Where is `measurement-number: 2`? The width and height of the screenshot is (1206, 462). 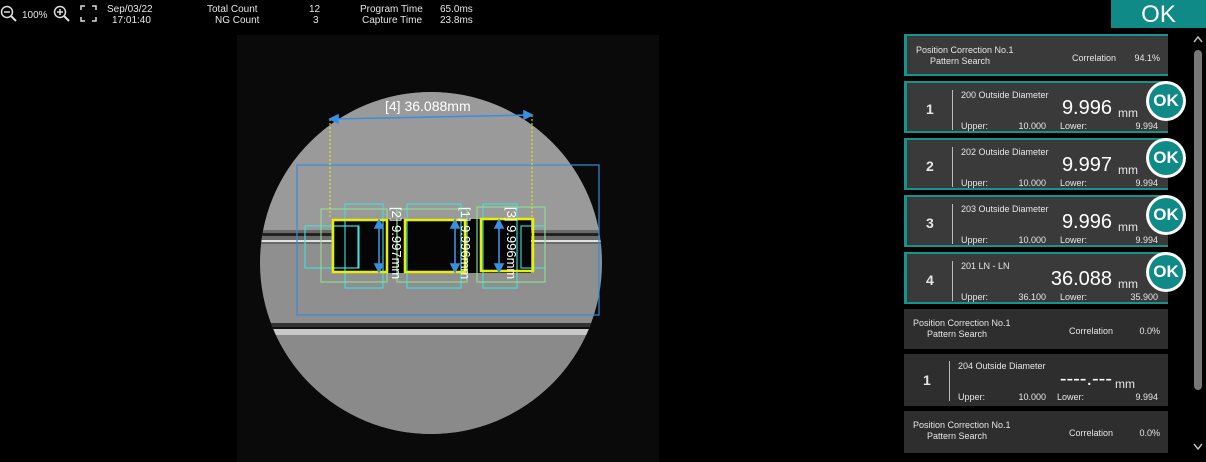
measurement-number: 2 is located at coordinates (930, 166).